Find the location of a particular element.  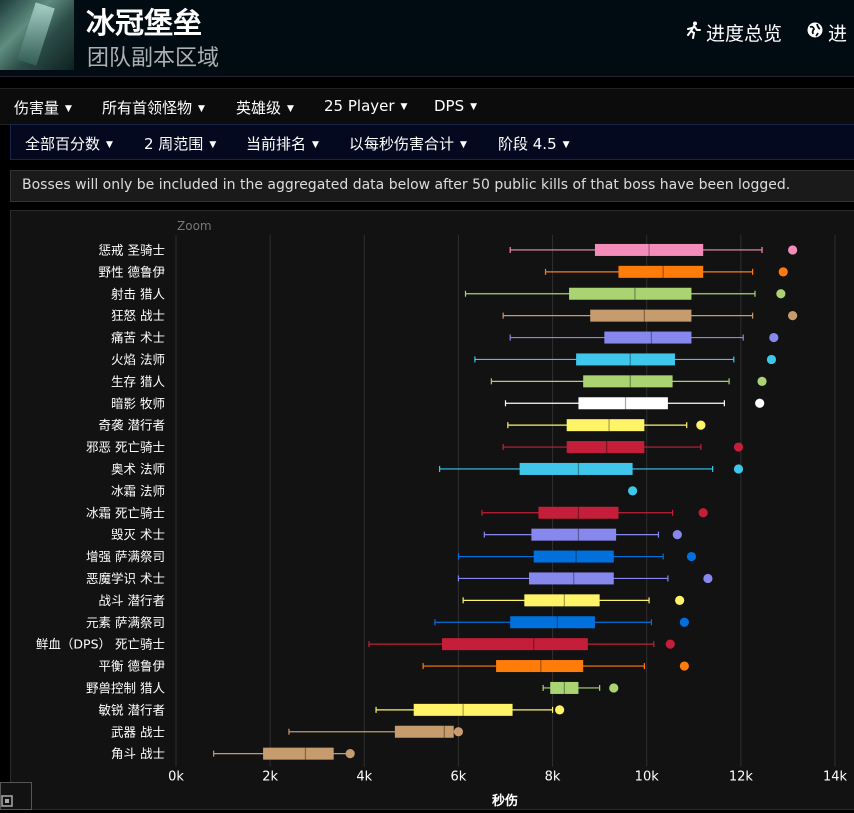

row-label: 邪恶 死亡骑士 is located at coordinates (125, 447).